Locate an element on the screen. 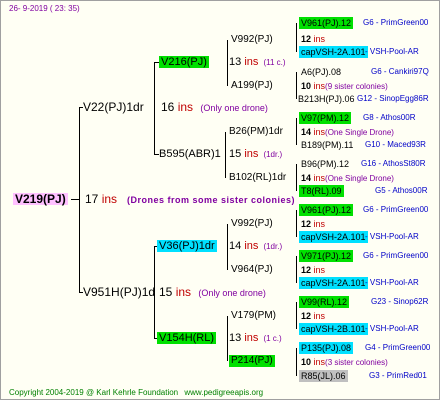  gen4-origin-text-16: PrimRed01 is located at coordinates (406, 375).